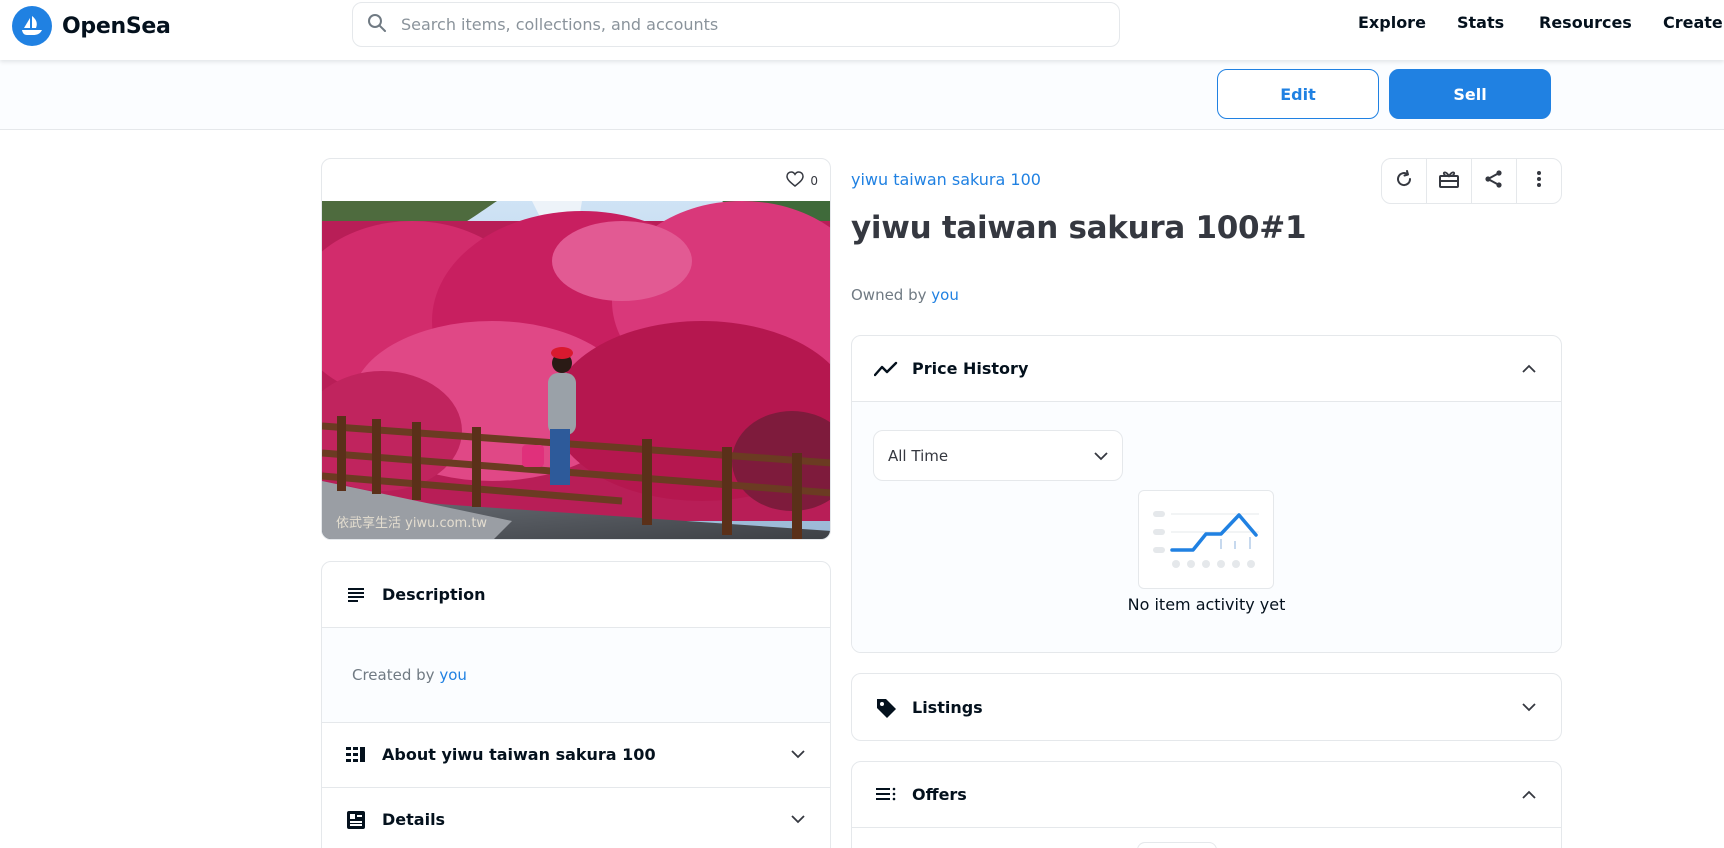 The image size is (1724, 848). I want to click on share-button, so click(1494, 181).